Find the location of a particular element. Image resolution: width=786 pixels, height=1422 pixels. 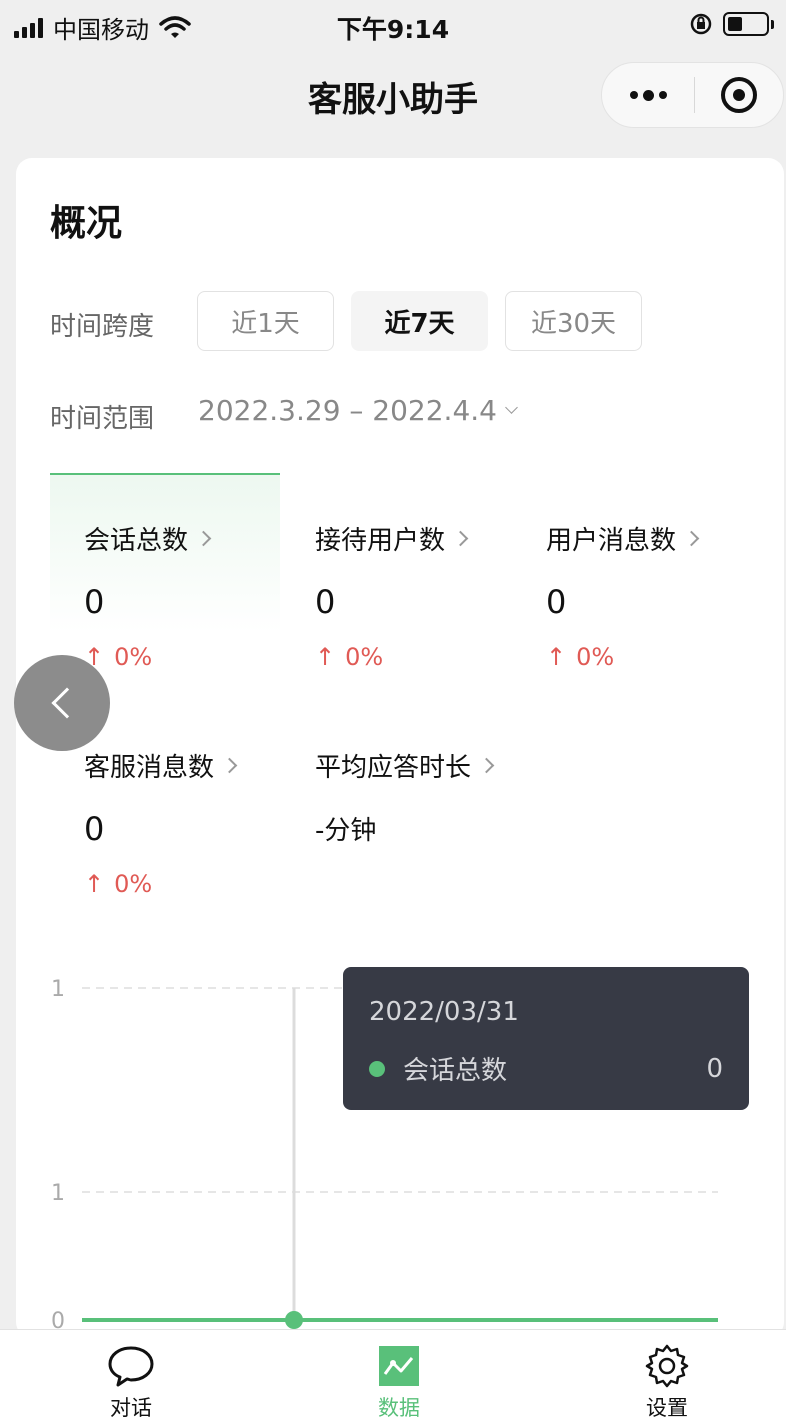

chevron-down-icon is located at coordinates (511, 407).